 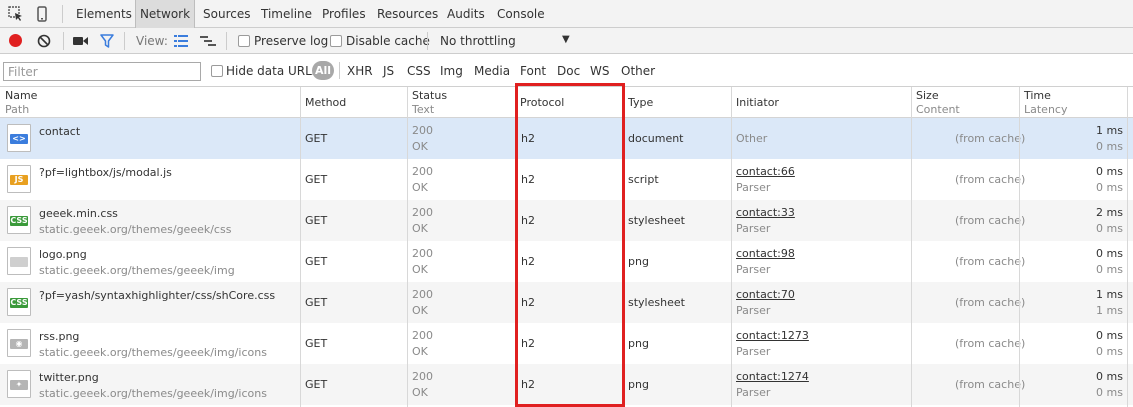 I want to click on filter-type-img: Img, so click(x=451, y=71).